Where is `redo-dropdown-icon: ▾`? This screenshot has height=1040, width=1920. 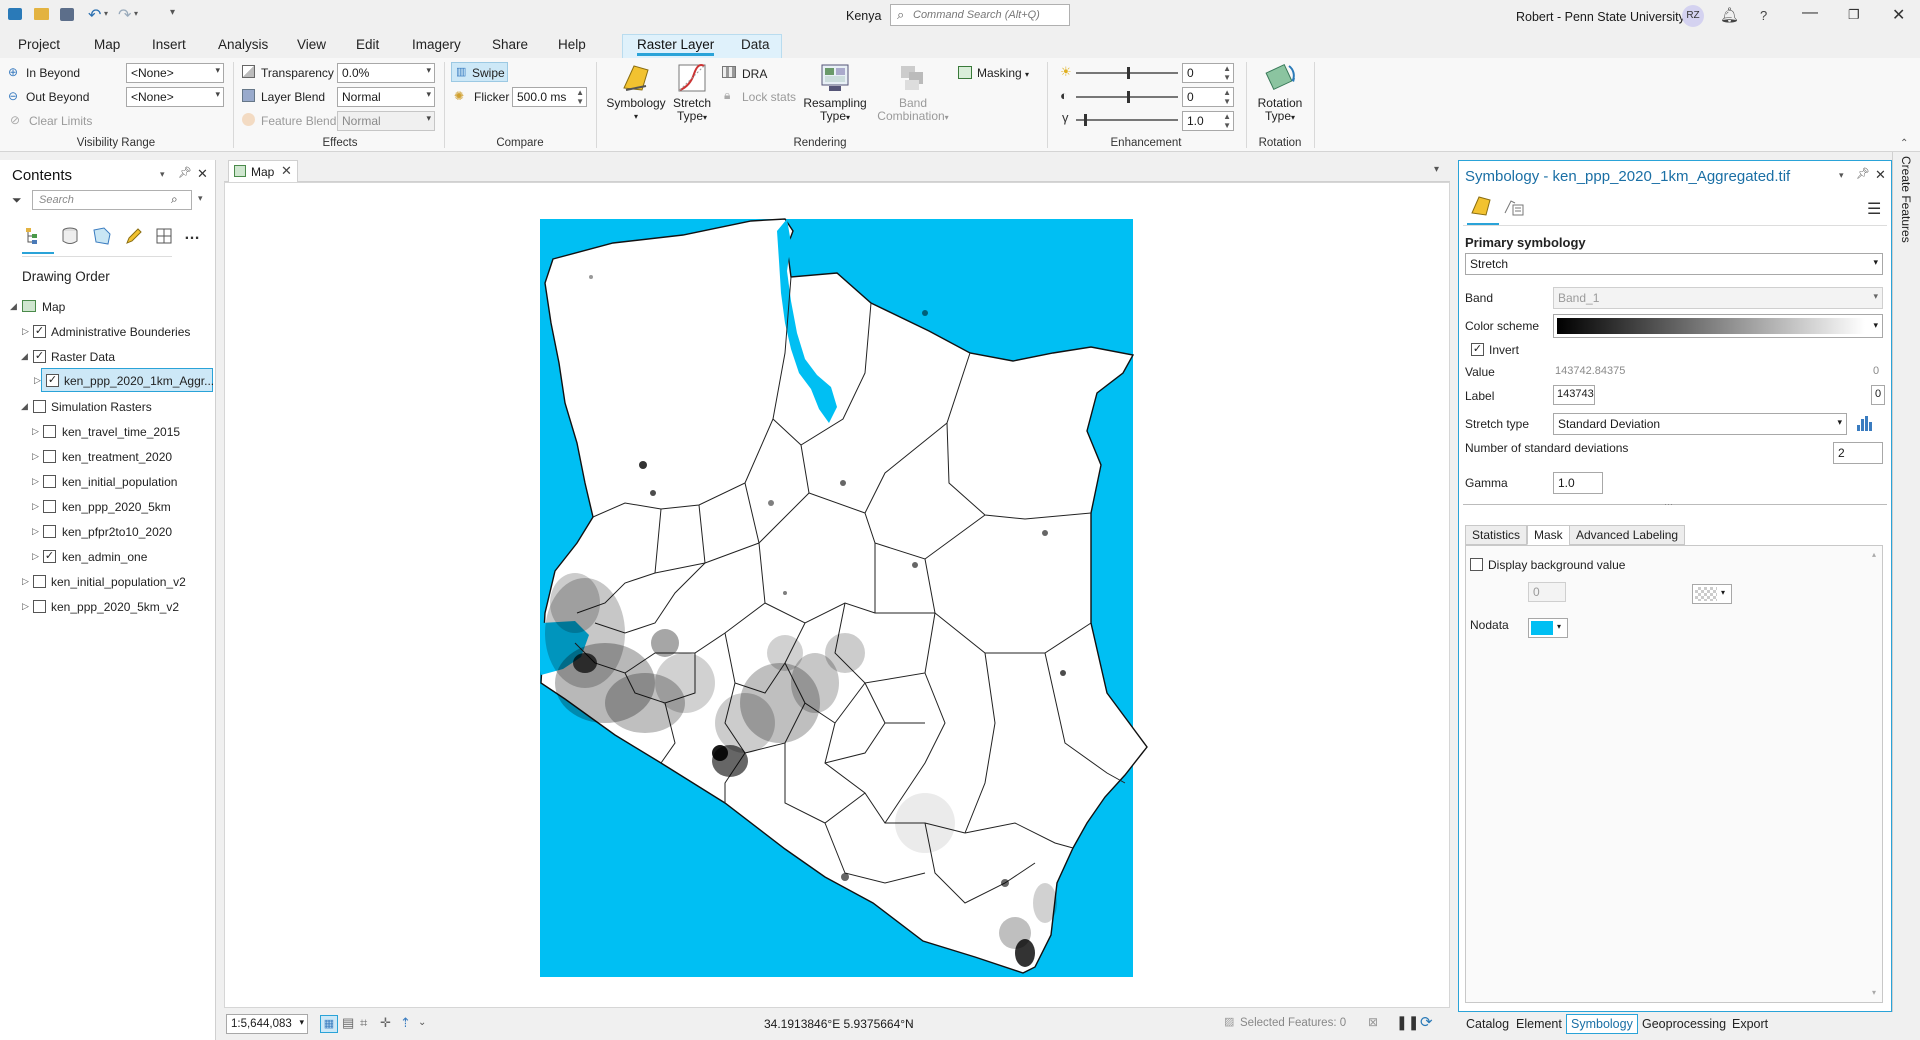
redo-dropdown-icon: ▾ is located at coordinates (136, 13).